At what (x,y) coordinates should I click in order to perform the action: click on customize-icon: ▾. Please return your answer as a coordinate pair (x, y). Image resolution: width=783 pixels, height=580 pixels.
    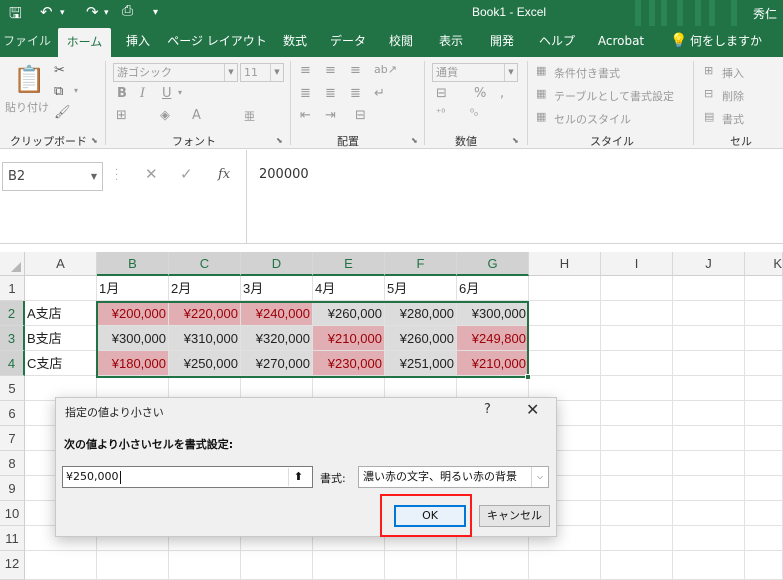
    Looking at the image, I should click on (155, 12).